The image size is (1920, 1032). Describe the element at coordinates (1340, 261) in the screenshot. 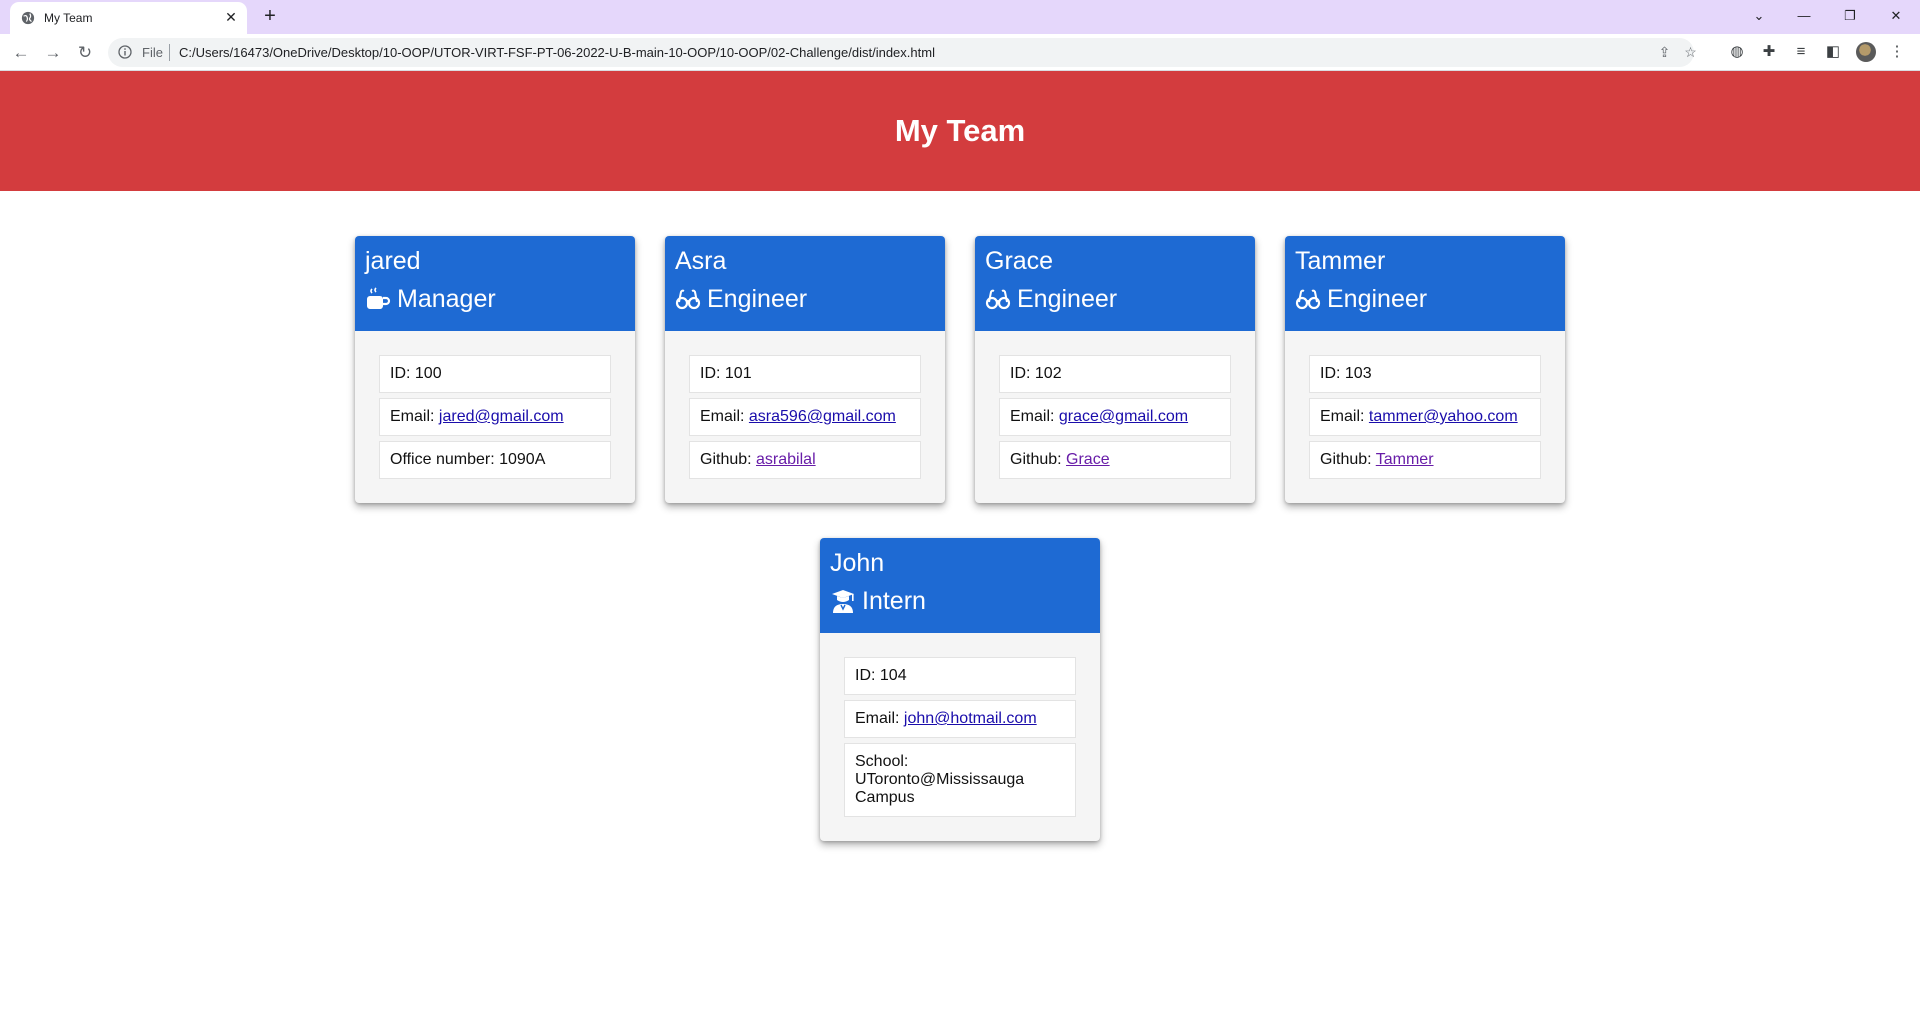

I see `employee-name: Tammer` at that location.